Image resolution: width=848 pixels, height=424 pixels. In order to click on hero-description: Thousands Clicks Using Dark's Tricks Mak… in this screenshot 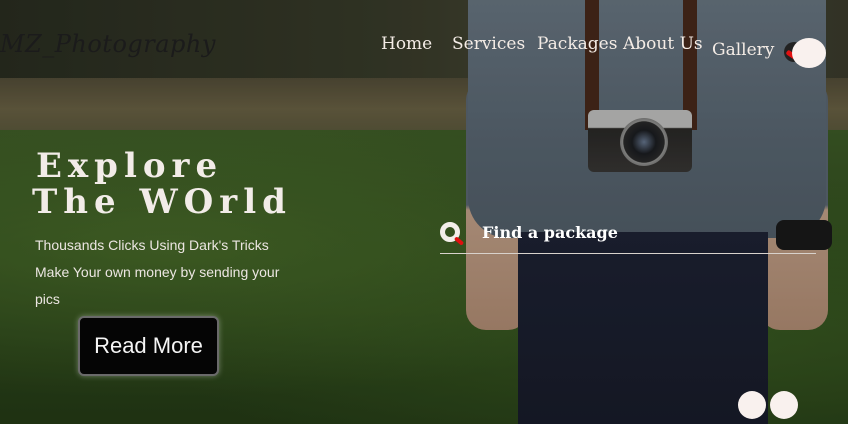, I will do `click(157, 272)`.